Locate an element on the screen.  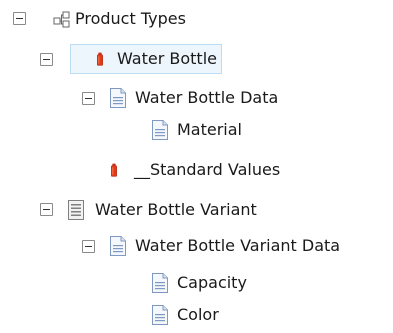
tree-node-label: Water Bottle Variant Data is located at coordinates (238, 245).